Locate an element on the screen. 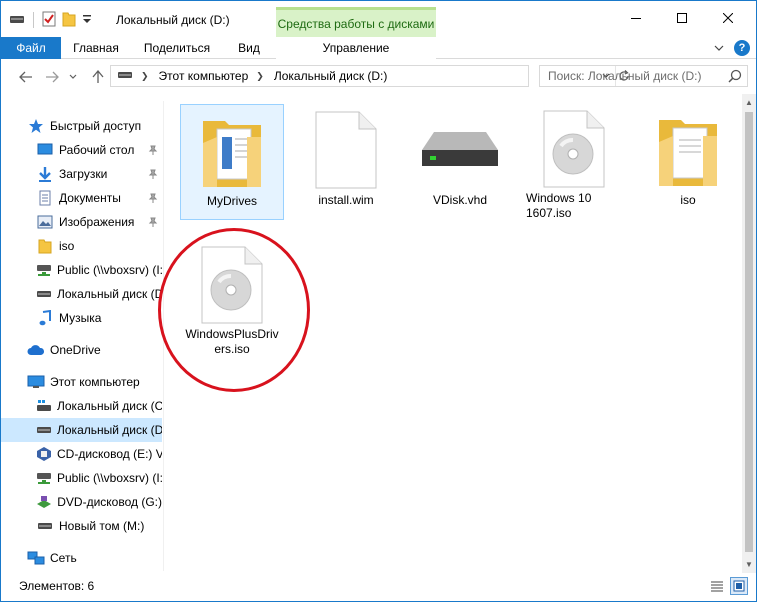 The width and height of the screenshot is (757, 602). close-icon is located at coordinates (728, 19).